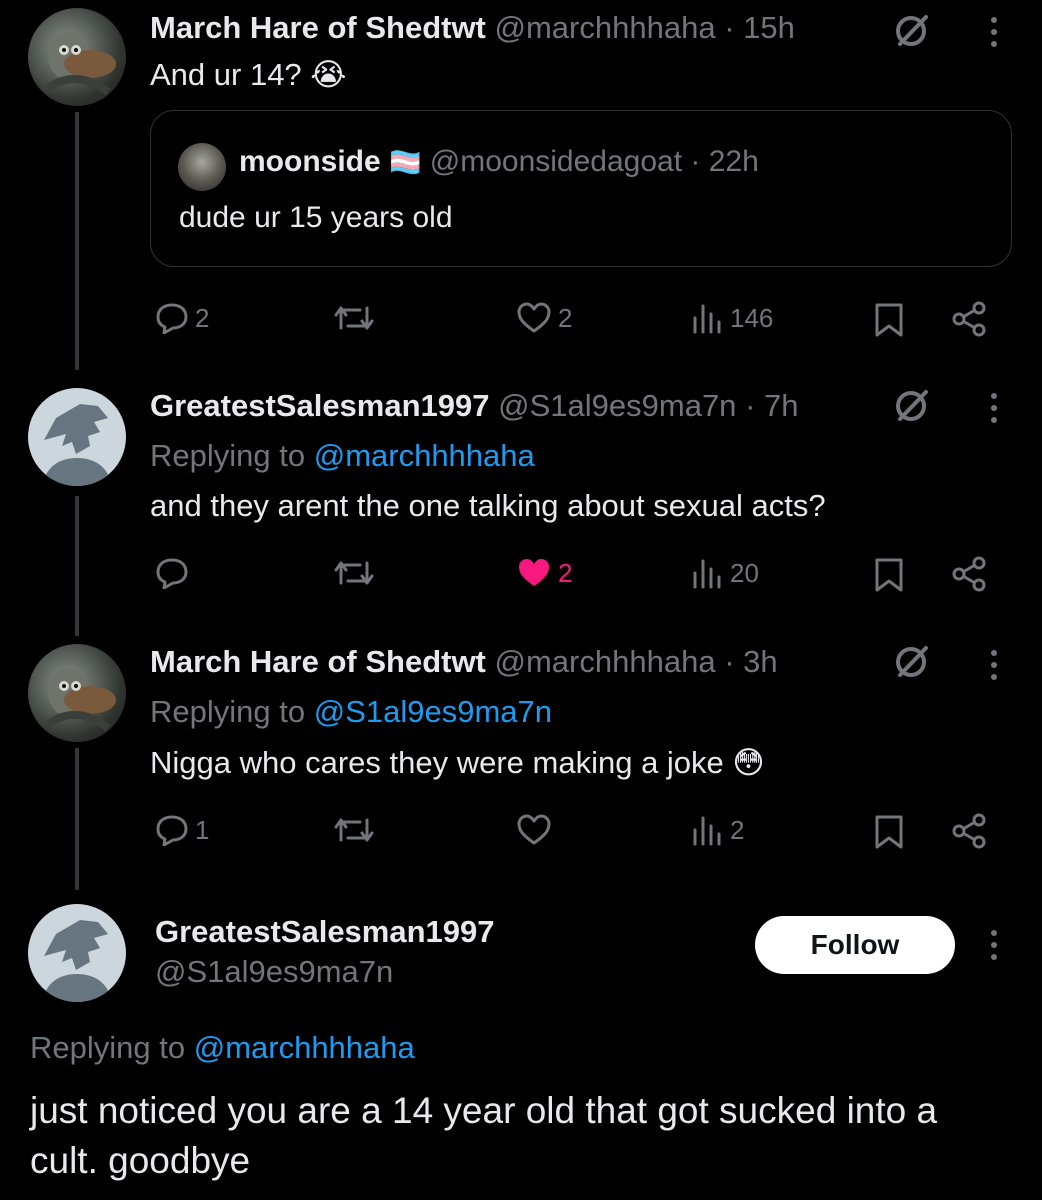  What do you see at coordinates (202, 317) in the screenshot?
I see `reply-count: 2` at bounding box center [202, 317].